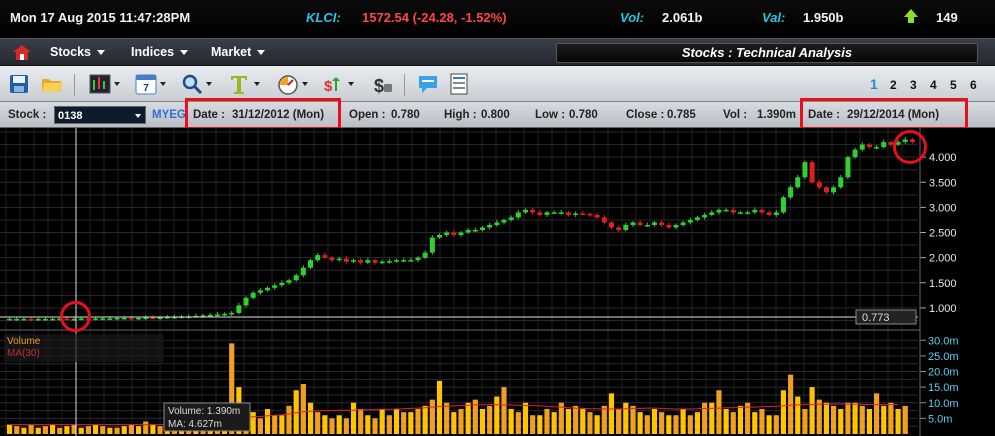  I want to click on cursor-price-label: 0.773, so click(876, 318).